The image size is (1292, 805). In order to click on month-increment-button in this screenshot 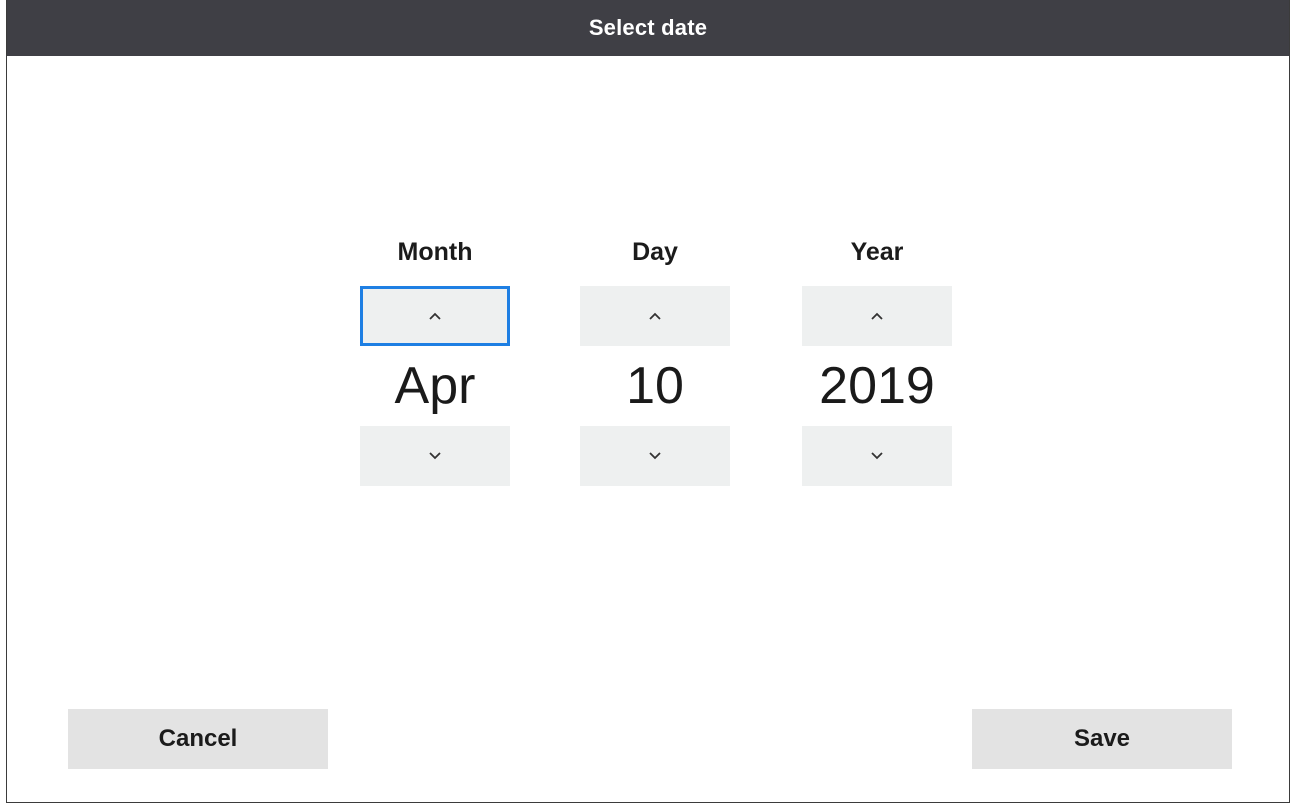, I will do `click(435, 316)`.